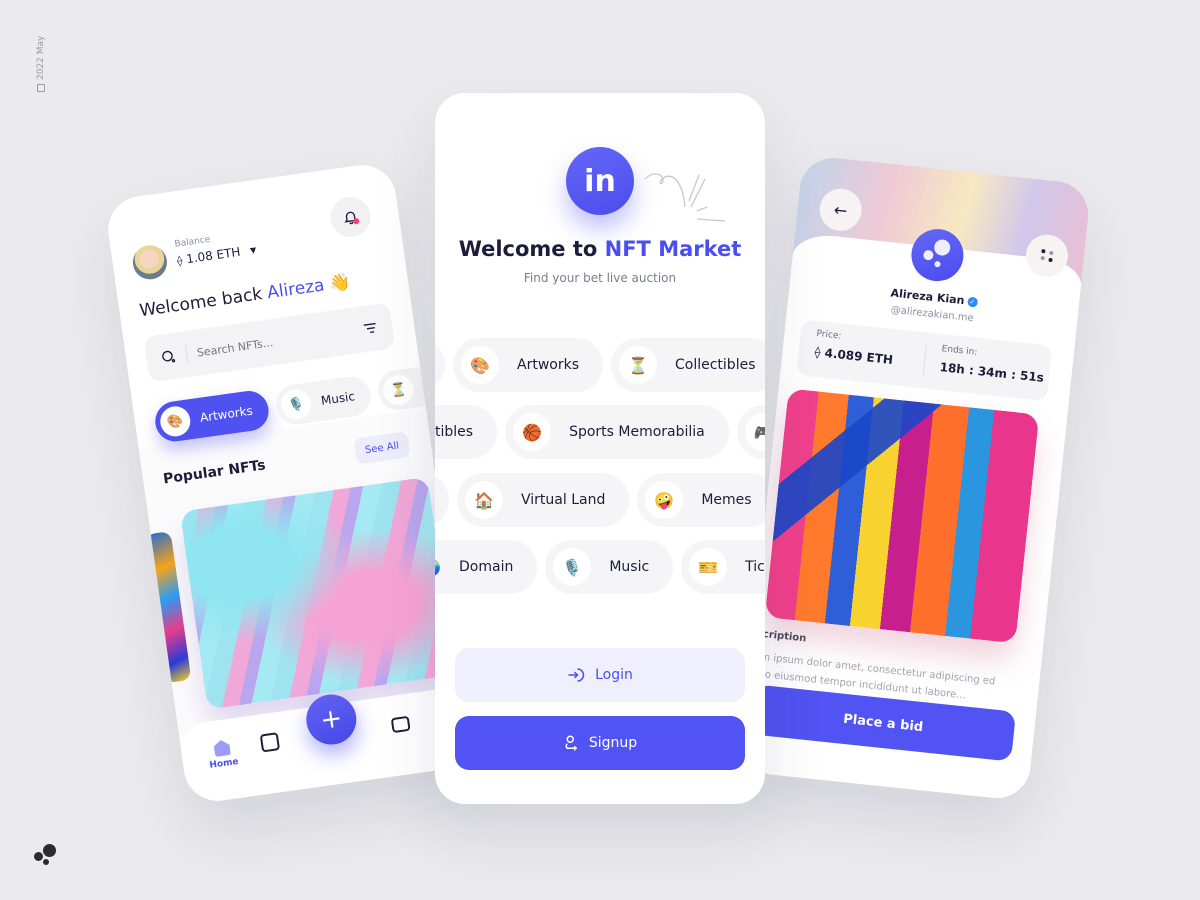 The height and width of the screenshot is (900, 1200). Describe the element at coordinates (708, 567) in the screenshot. I see `ticket-icon: 🎫` at that location.